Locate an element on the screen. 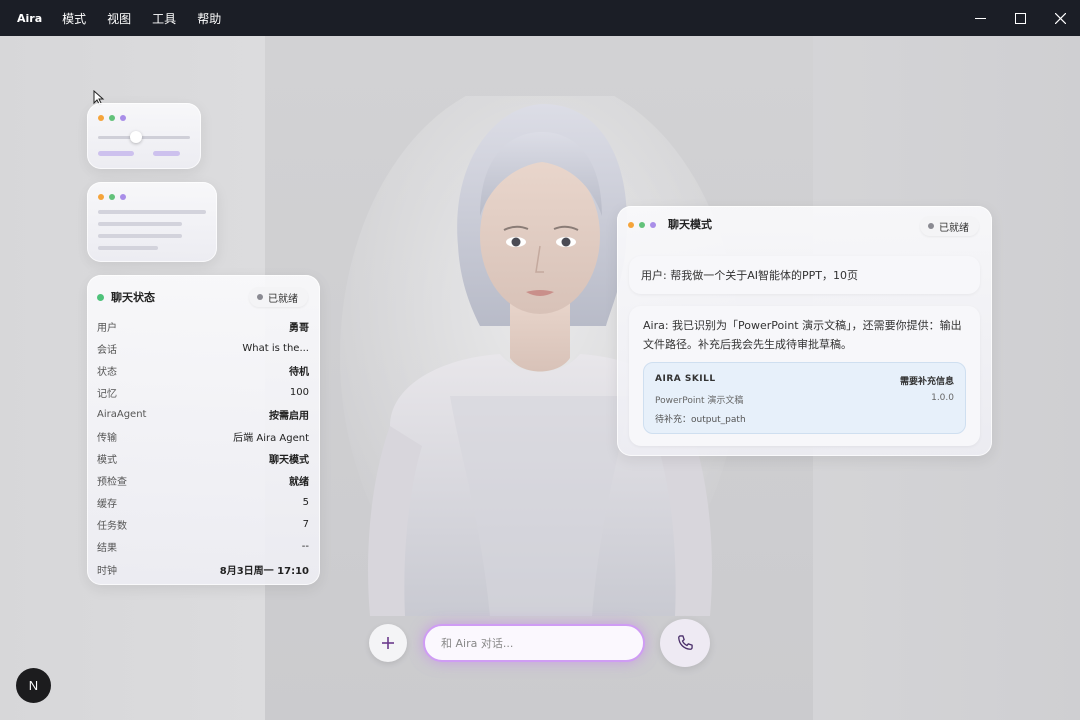 The image size is (1080, 720). status-row: AiraAgent 按需启用 is located at coordinates (203, 414).